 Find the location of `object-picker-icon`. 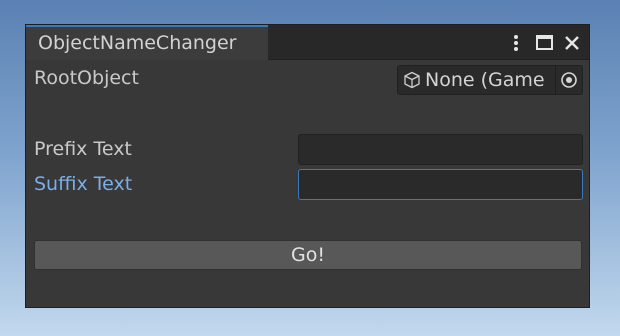

object-picker-icon is located at coordinates (568, 80).